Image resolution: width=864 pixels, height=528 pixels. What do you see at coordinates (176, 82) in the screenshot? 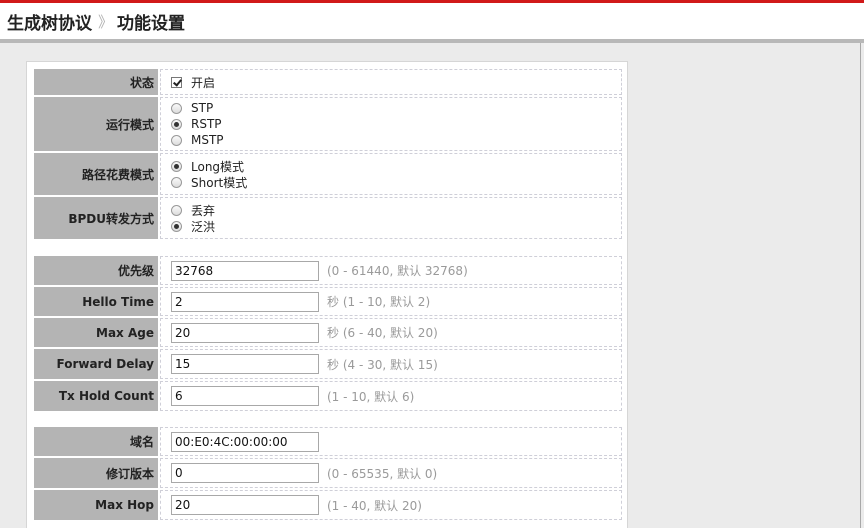
I see `status-enable-checkbox` at bounding box center [176, 82].